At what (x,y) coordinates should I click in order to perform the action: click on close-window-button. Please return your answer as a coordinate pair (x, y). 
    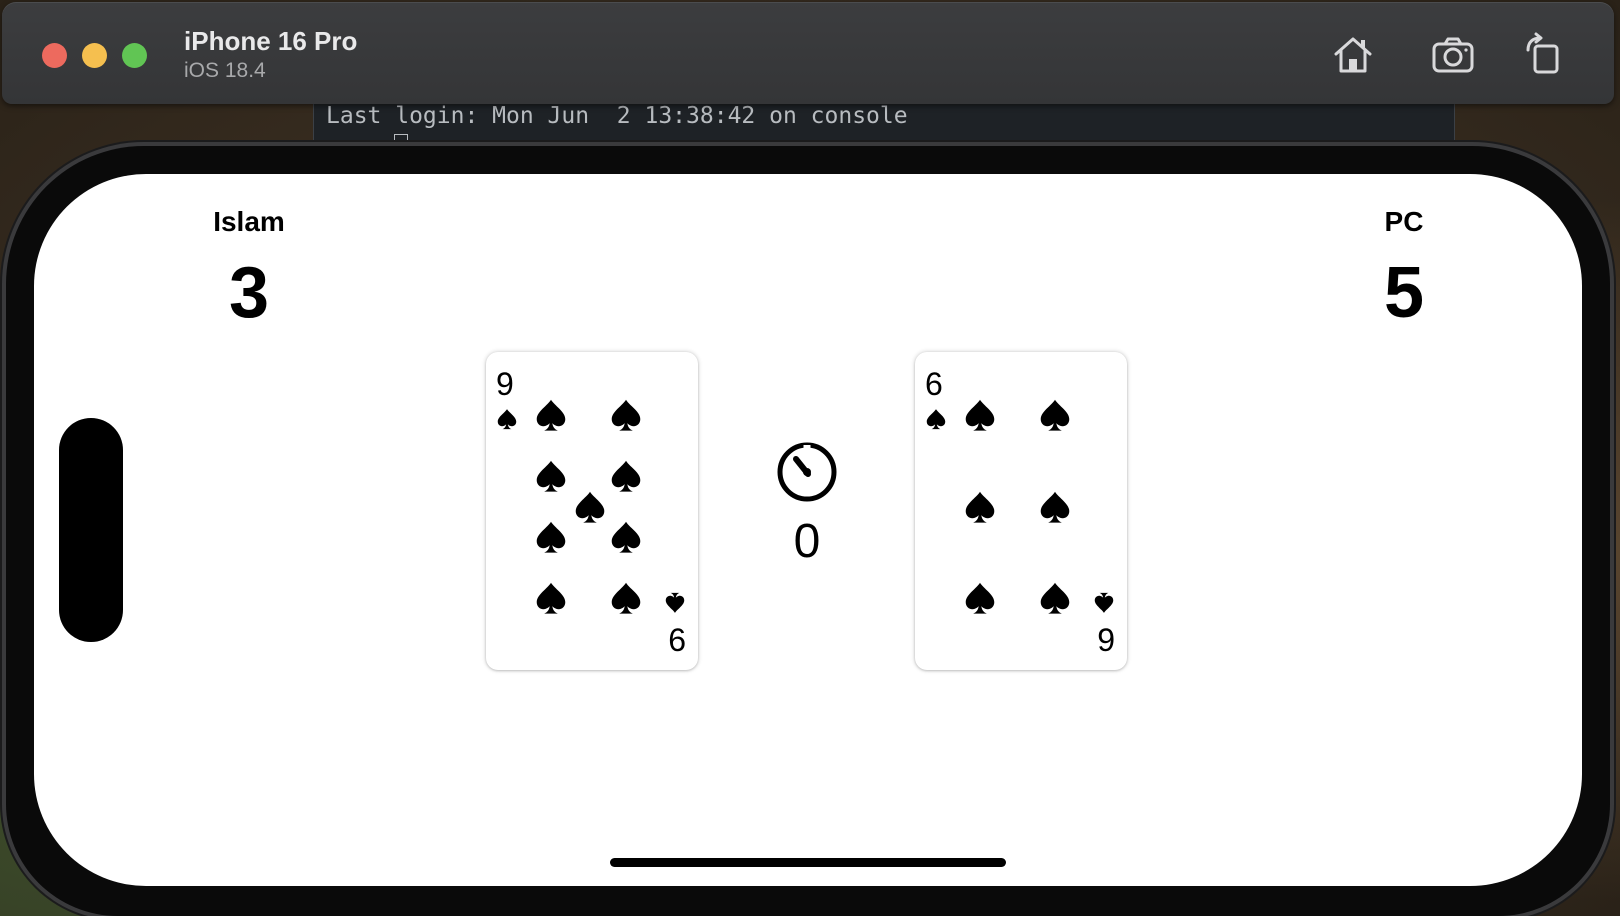
    Looking at the image, I should click on (54, 55).